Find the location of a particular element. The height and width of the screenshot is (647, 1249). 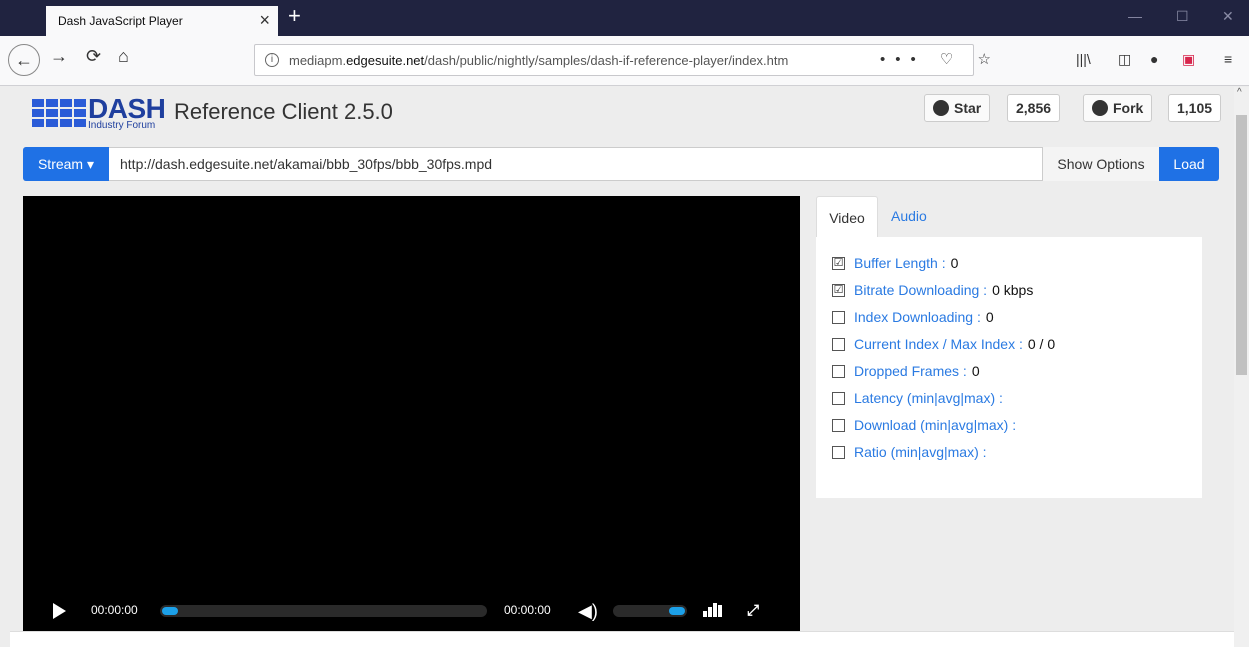

reload-icon: ⟳ is located at coordinates (93, 56).